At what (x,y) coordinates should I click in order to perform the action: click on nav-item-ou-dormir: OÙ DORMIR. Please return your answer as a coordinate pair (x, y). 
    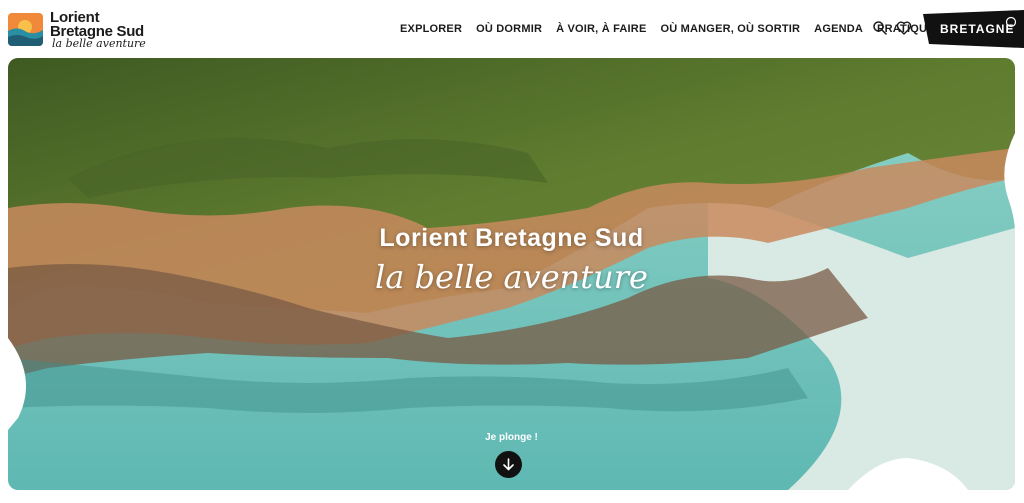
    Looking at the image, I should click on (509, 29).